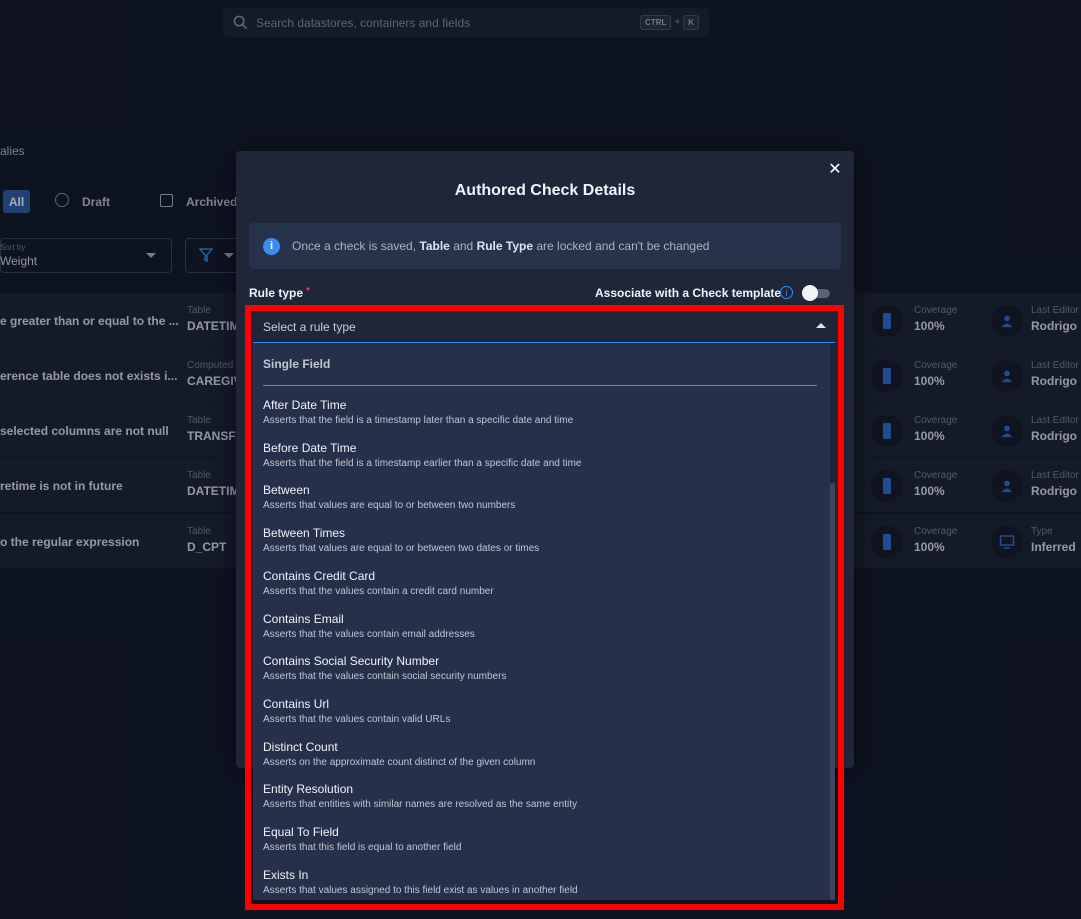 The image size is (1081, 919). What do you see at coordinates (351, 661) in the screenshot?
I see `option-label: Contains Social Security Number` at bounding box center [351, 661].